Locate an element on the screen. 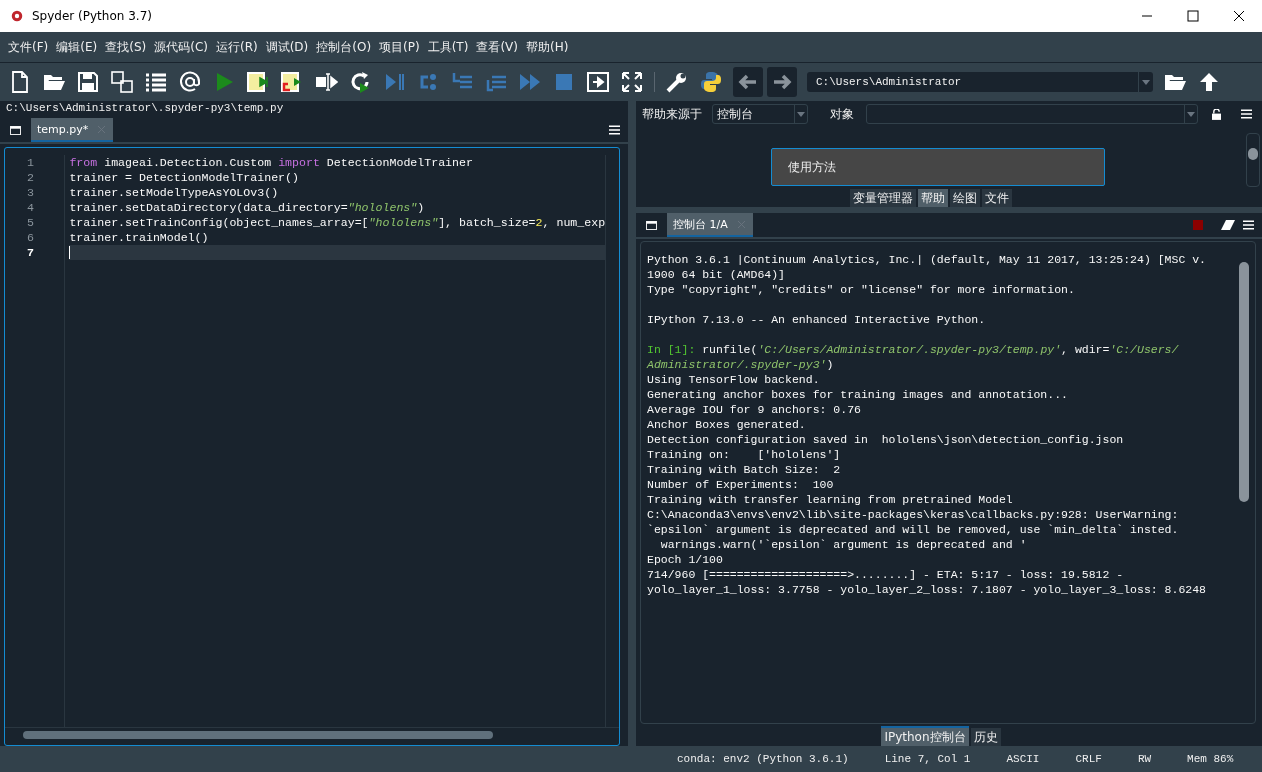  console-line: Anchor Boxes generated. is located at coordinates (727, 424).